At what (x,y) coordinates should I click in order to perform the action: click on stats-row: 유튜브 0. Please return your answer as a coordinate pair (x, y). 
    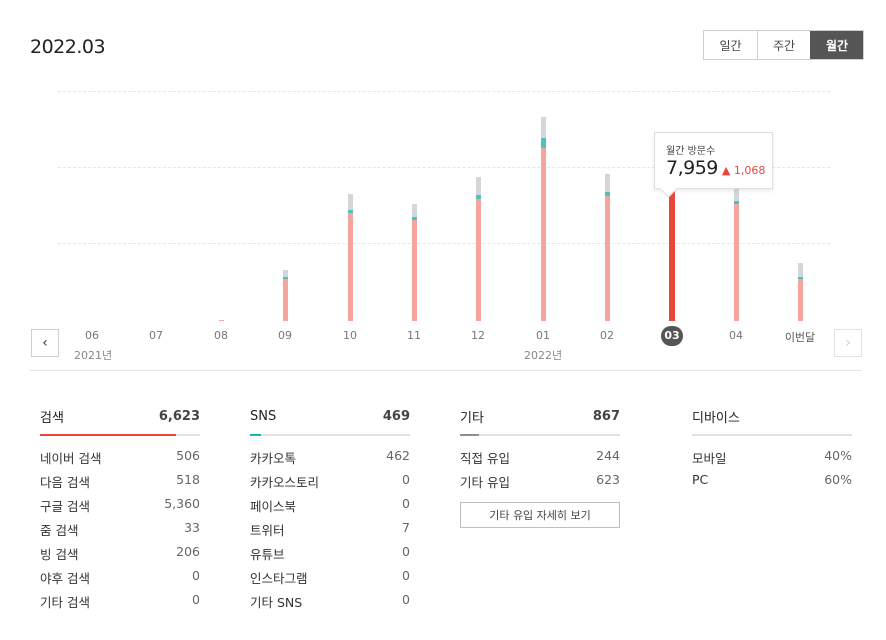
    Looking at the image, I should click on (330, 553).